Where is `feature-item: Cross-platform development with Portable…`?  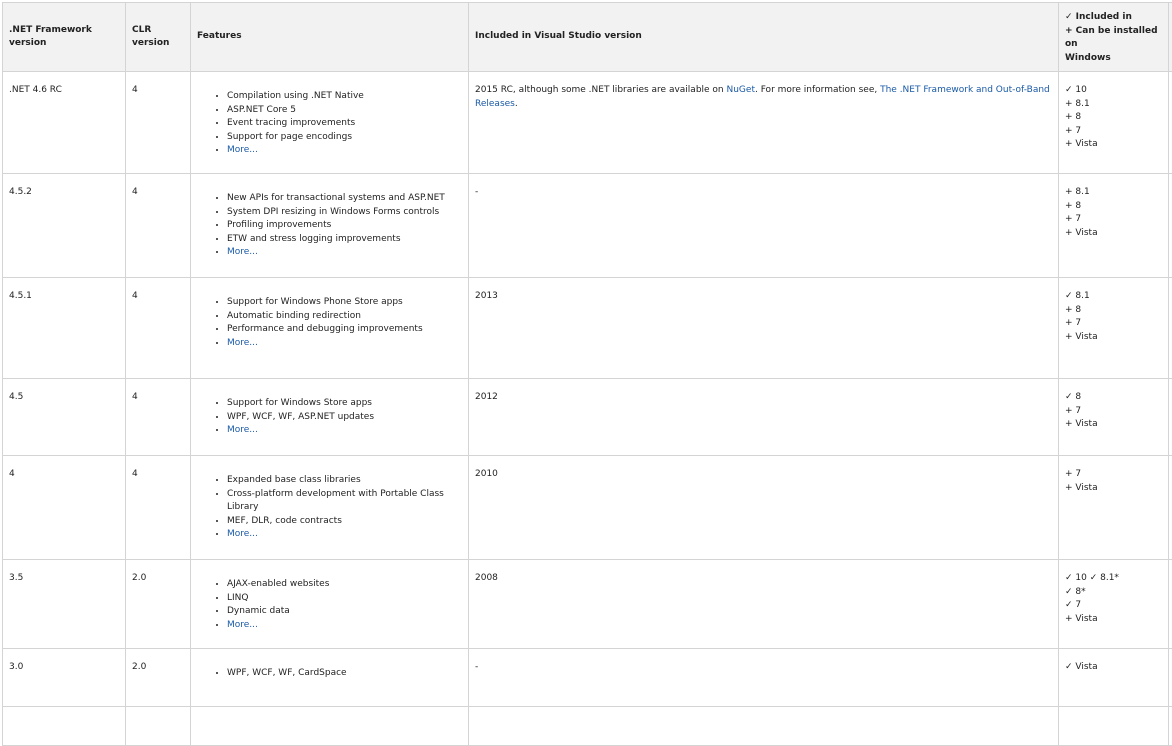
feature-item: Cross-platform development with Portable… is located at coordinates (344, 501).